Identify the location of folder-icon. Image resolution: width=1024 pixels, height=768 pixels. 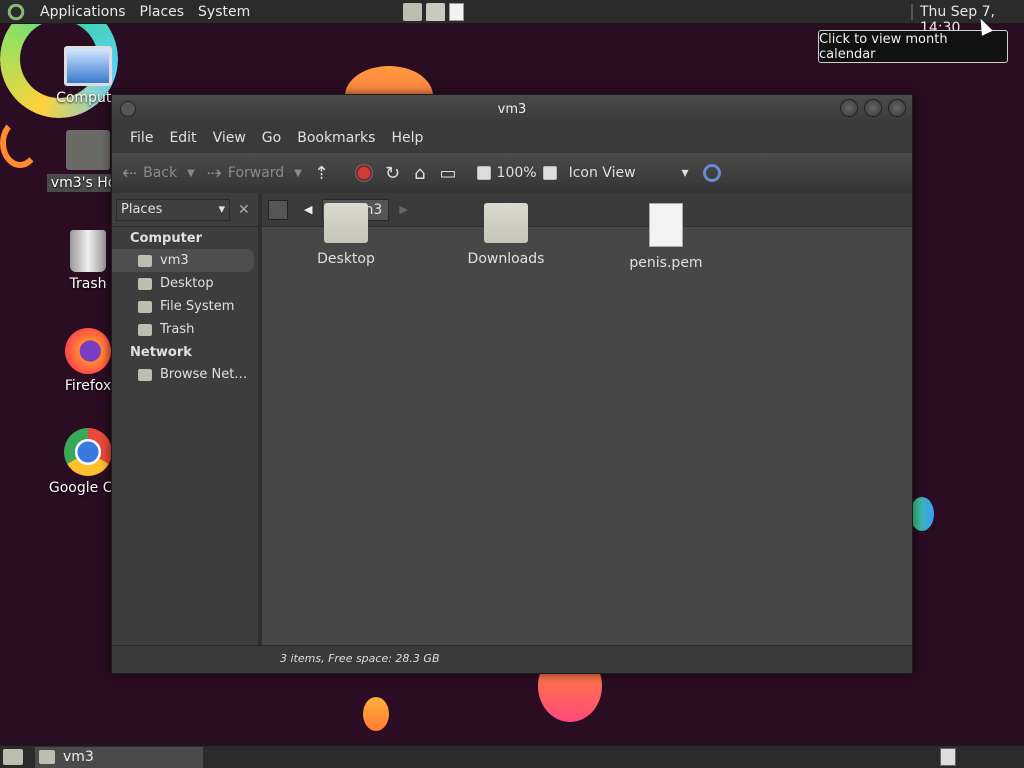
(506, 223).